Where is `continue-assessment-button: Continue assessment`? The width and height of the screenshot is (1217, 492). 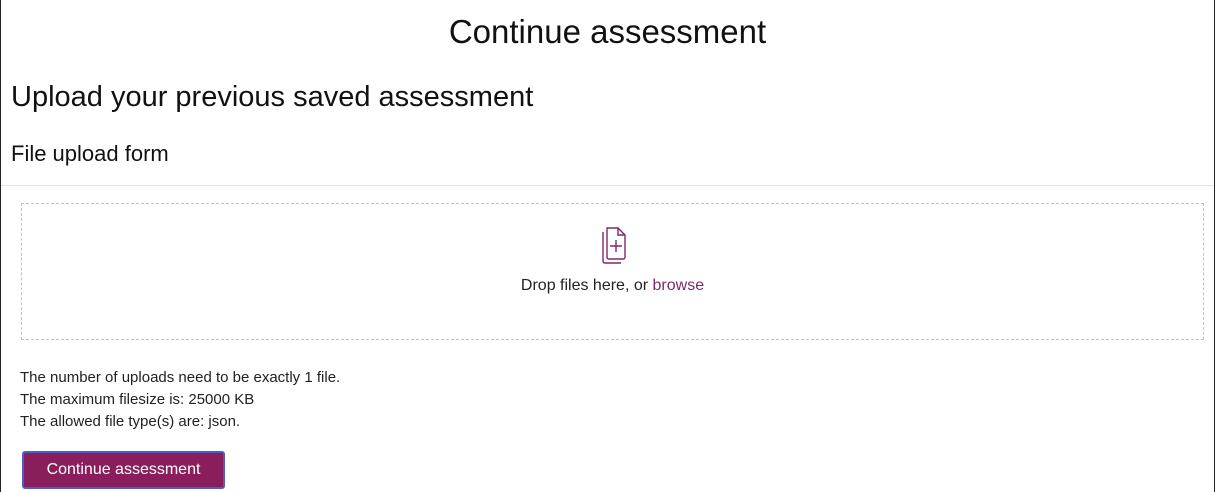 continue-assessment-button: Continue assessment is located at coordinates (123, 470).